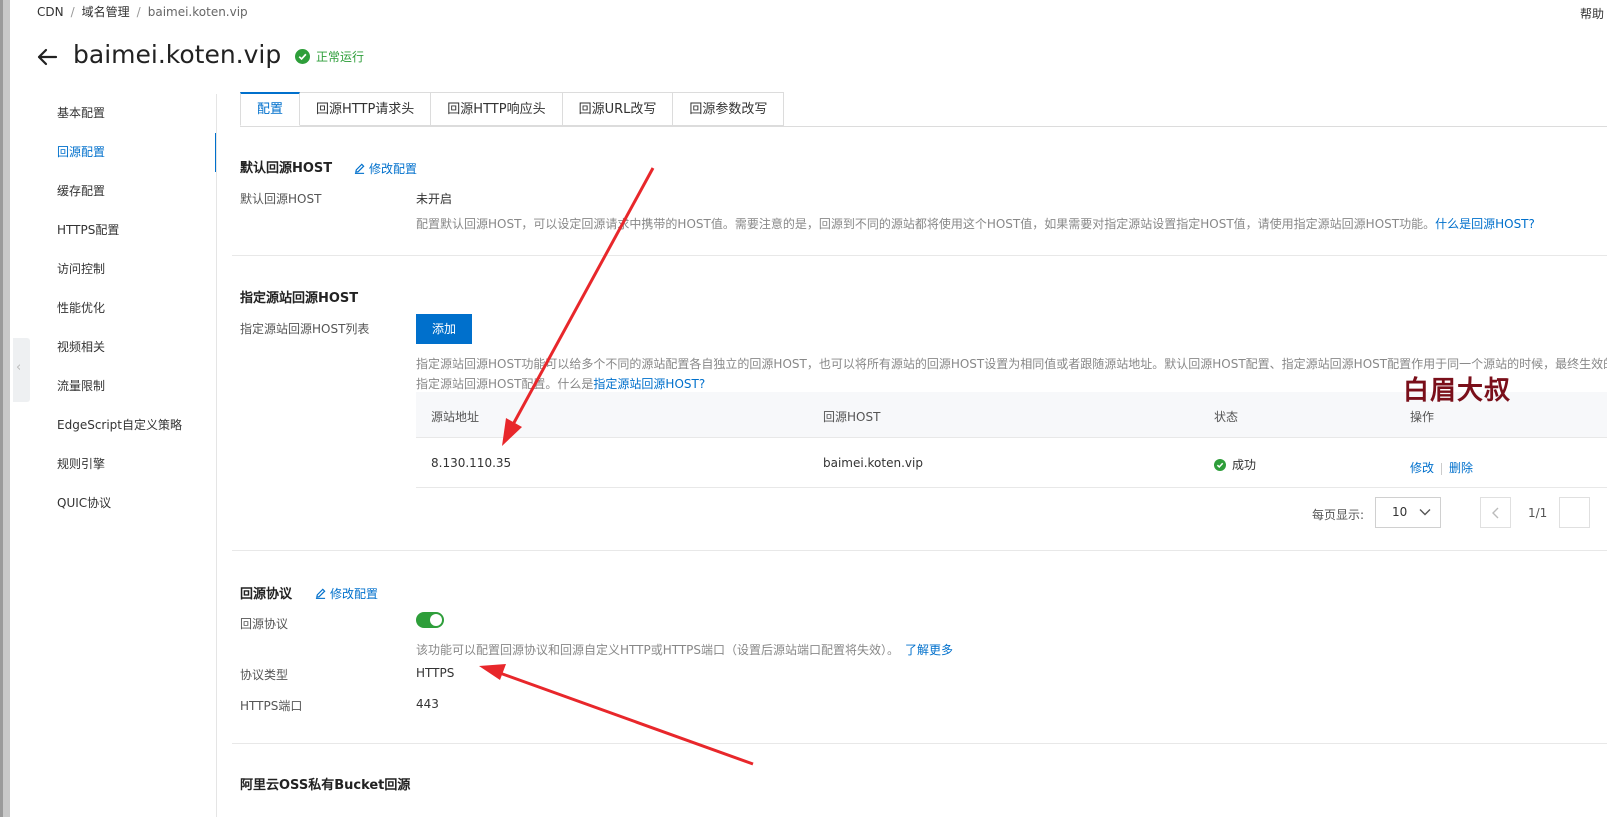  Describe the element at coordinates (1461, 468) in the screenshot. I see `delete-row-link: 删除` at that location.